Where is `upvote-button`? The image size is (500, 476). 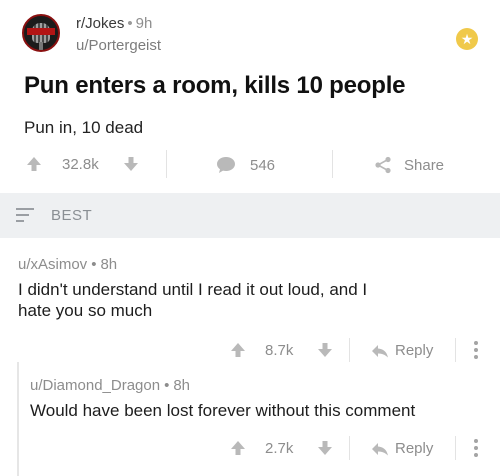
upvote-button is located at coordinates (34, 164).